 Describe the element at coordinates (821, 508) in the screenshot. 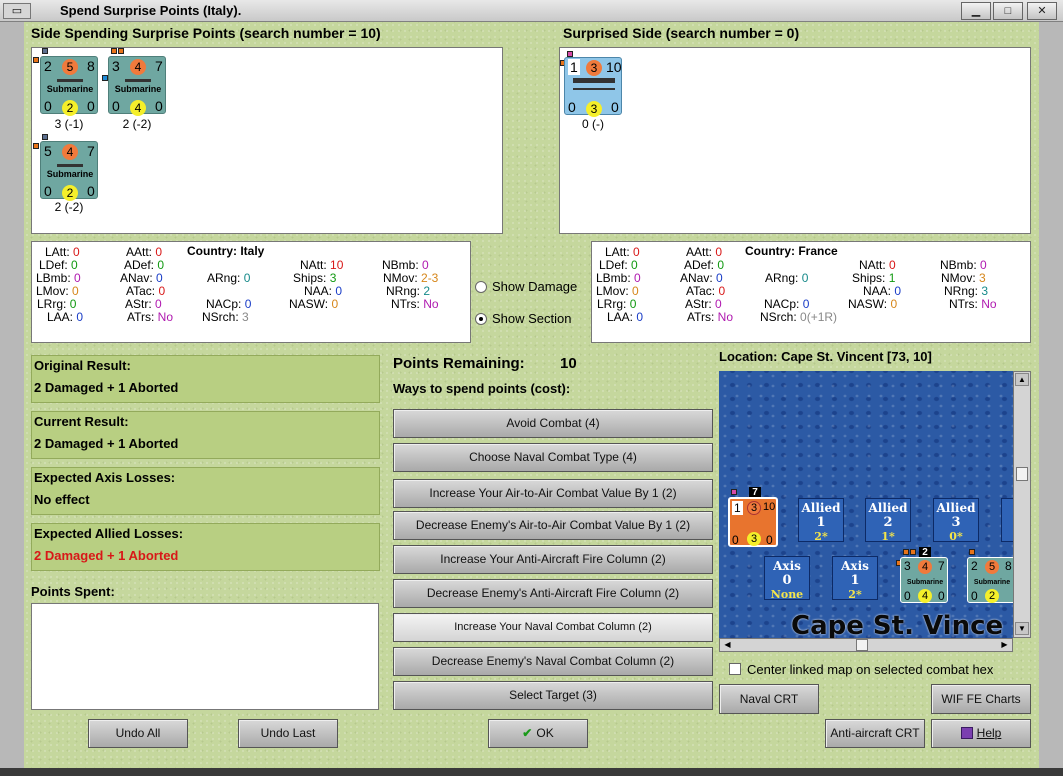

I see `box-side: Allied` at that location.